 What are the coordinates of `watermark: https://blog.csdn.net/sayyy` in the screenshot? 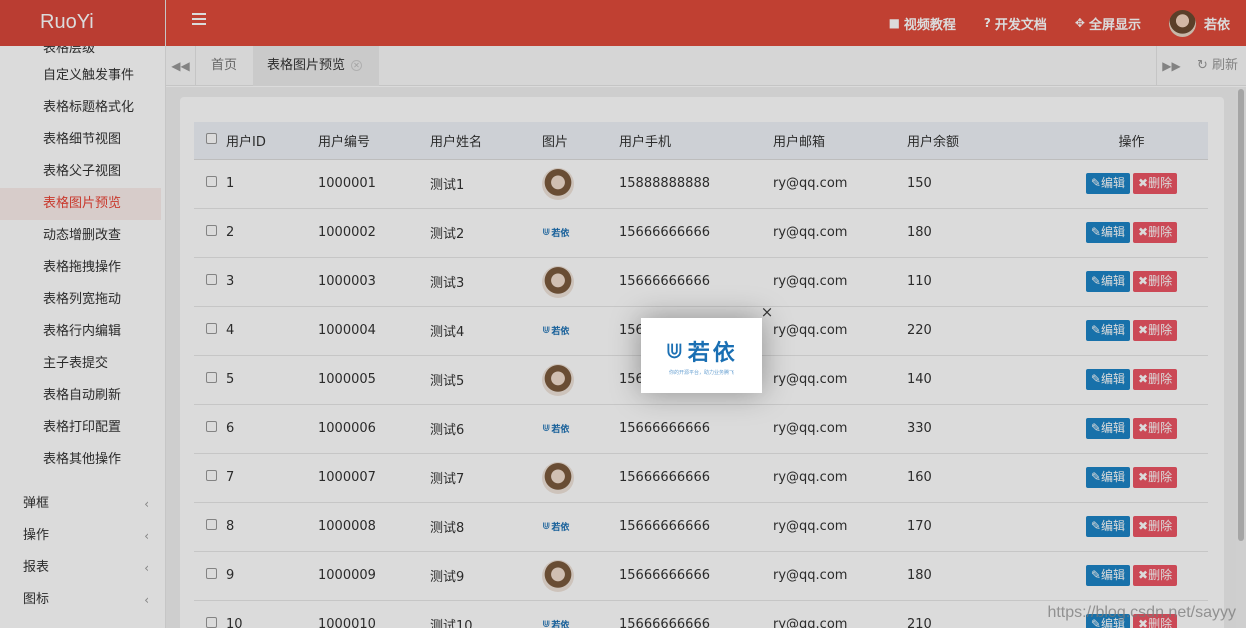 It's located at (1141, 612).